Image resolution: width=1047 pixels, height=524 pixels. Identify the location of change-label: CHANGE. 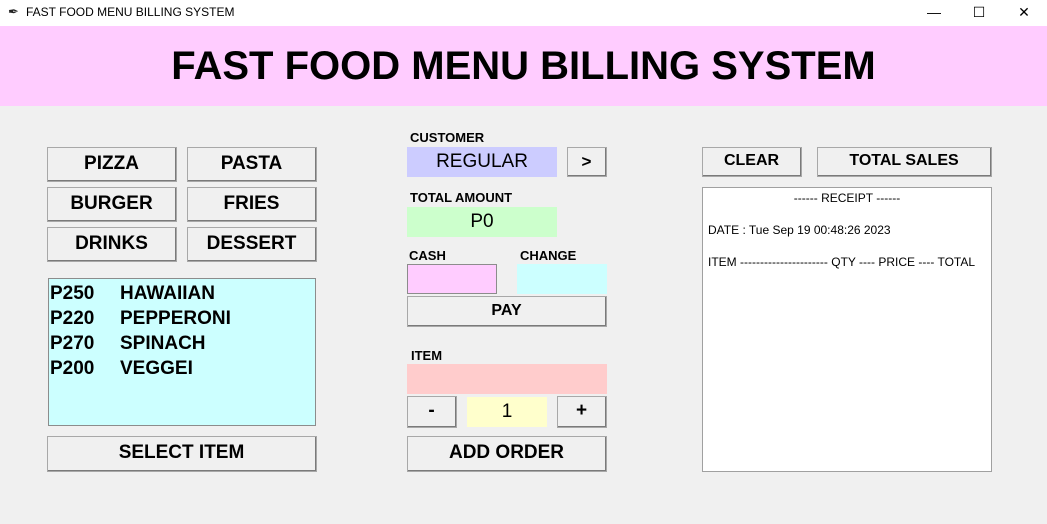
(548, 255).